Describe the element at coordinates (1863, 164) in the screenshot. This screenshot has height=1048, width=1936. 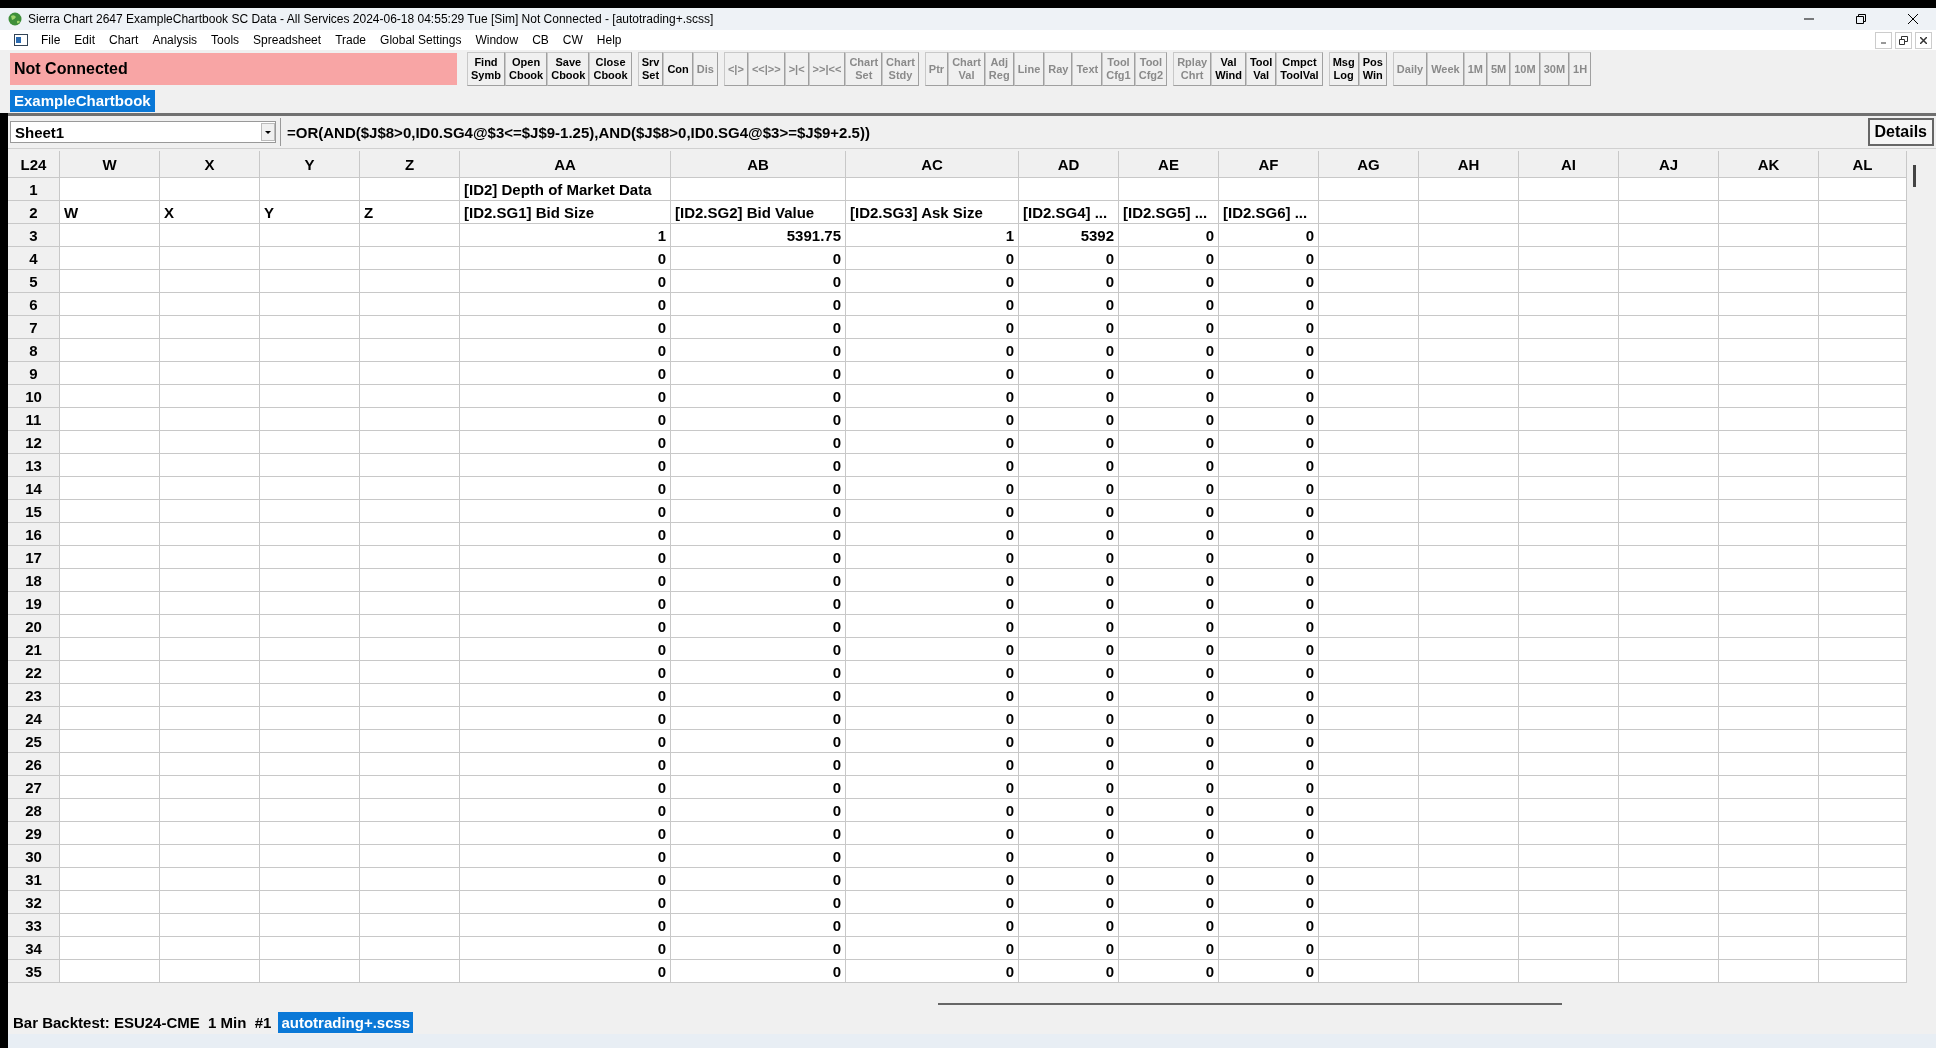
I see `column-header: AL` at that location.